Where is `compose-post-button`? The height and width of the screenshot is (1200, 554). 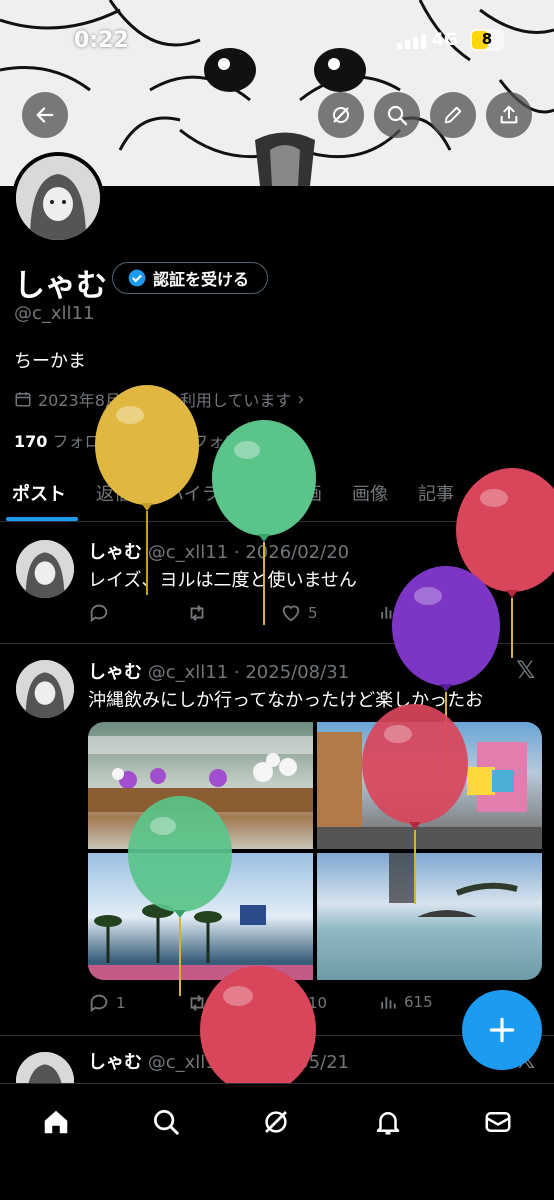
compose-post-button is located at coordinates (502, 1030).